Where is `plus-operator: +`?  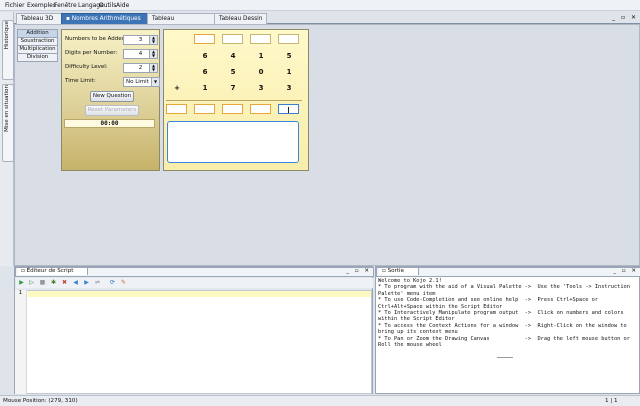
plus-operator: + is located at coordinates (177, 88).